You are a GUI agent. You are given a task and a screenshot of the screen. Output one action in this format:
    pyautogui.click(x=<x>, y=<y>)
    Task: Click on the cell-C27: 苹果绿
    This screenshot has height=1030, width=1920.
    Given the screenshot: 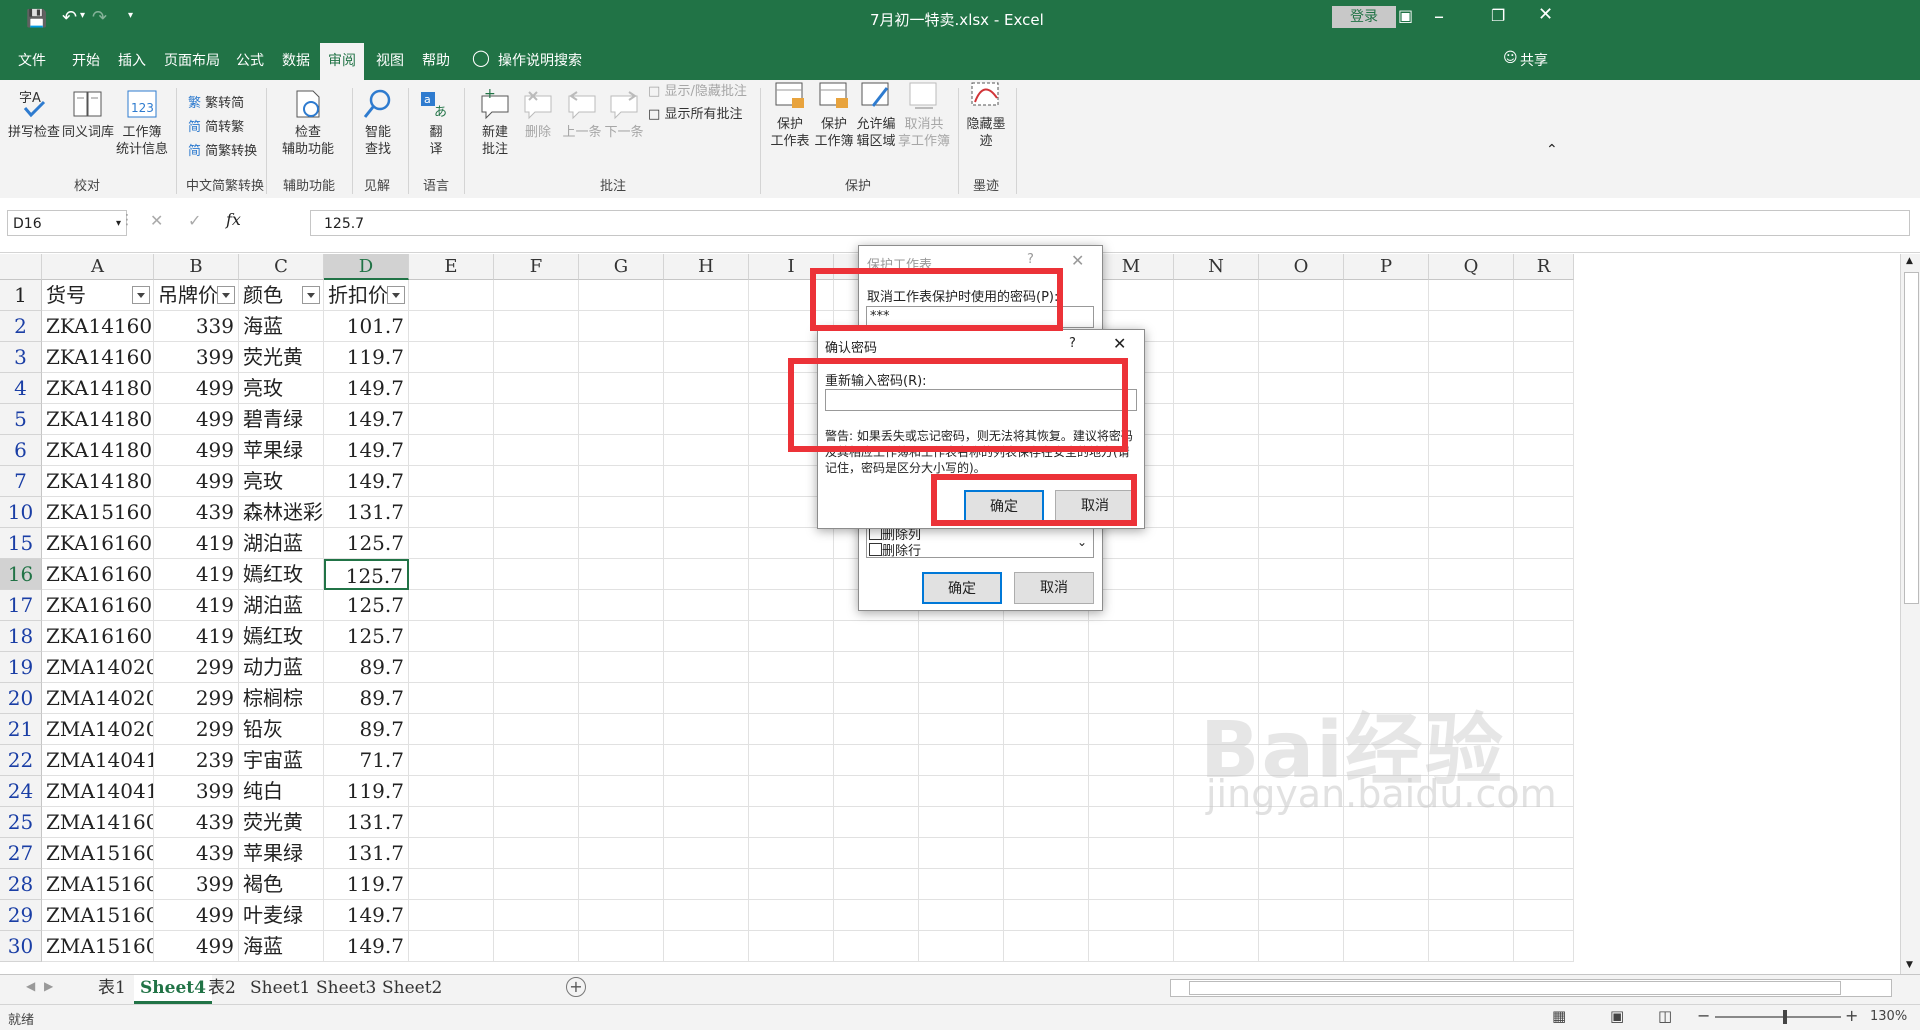 What is the action you would take?
    pyautogui.click(x=281, y=853)
    